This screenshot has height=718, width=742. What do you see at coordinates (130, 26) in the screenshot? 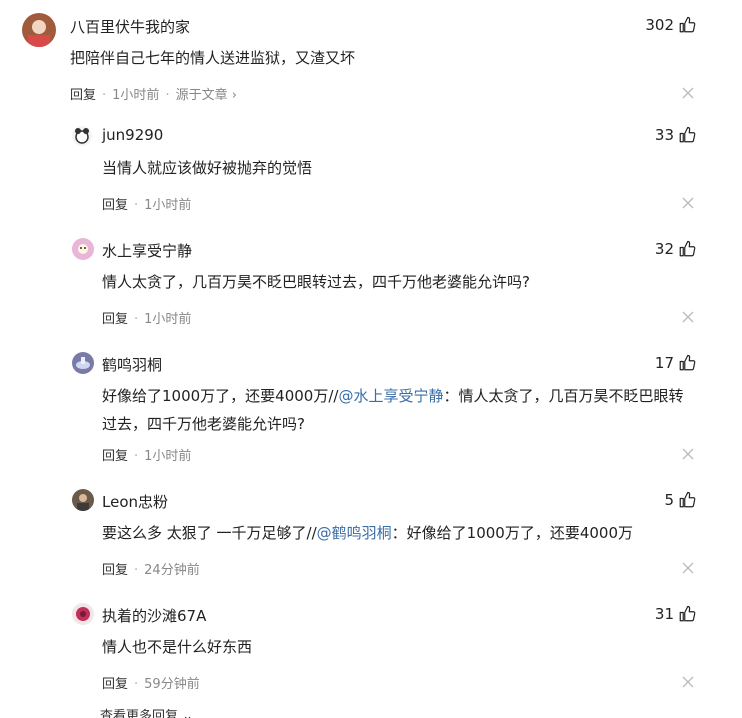
I see `username: 八百里伏牛我的家` at bounding box center [130, 26].